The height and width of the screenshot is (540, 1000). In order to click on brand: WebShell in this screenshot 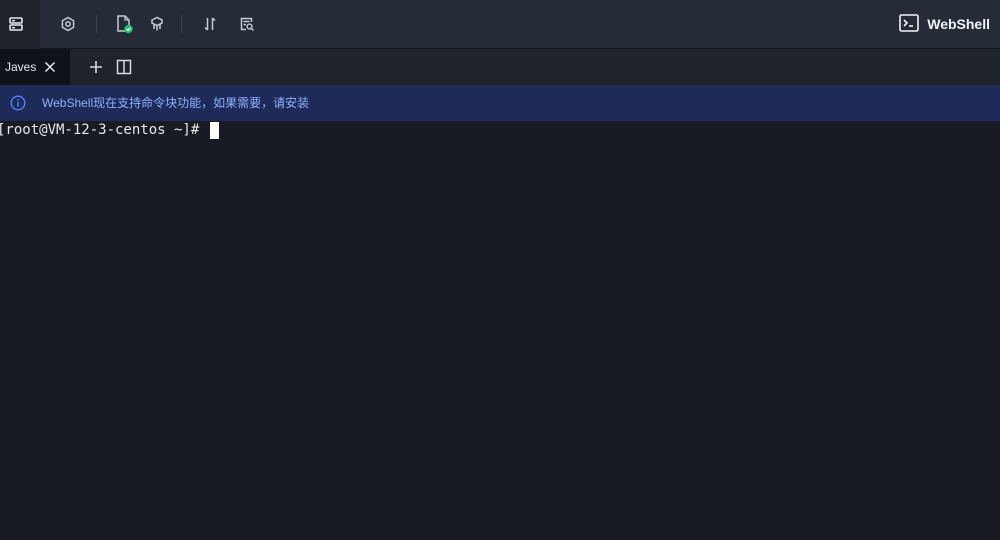, I will do `click(944, 24)`.